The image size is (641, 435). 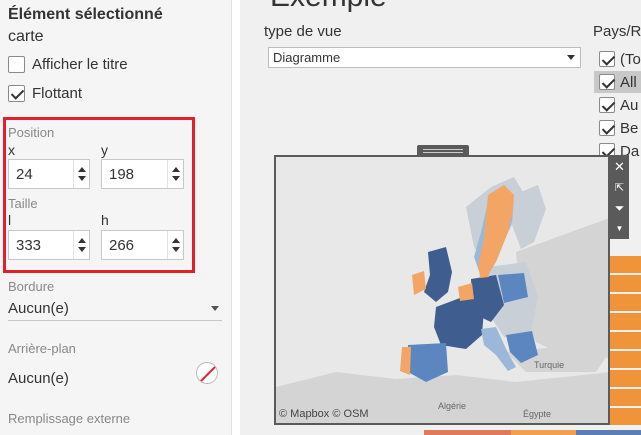 What do you see at coordinates (424, 57) in the screenshot?
I see `view-type-dropdown: Diagramme` at bounding box center [424, 57].